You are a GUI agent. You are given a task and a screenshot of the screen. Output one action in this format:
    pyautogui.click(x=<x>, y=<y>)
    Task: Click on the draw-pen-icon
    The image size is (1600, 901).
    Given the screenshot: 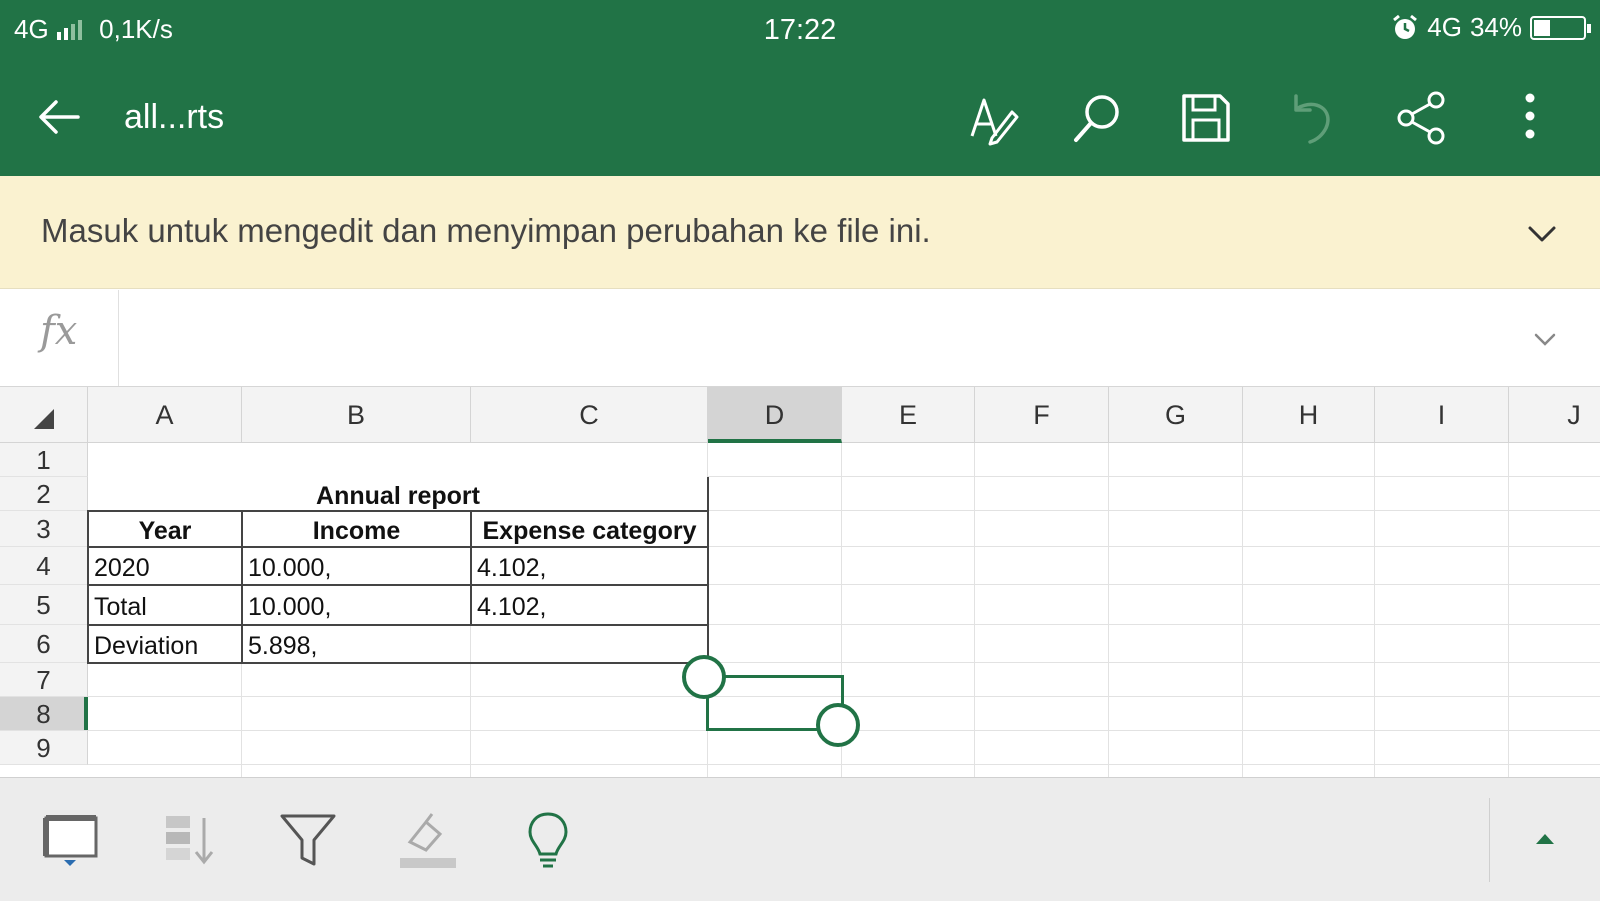 What is the action you would take?
    pyautogui.click(x=992, y=118)
    